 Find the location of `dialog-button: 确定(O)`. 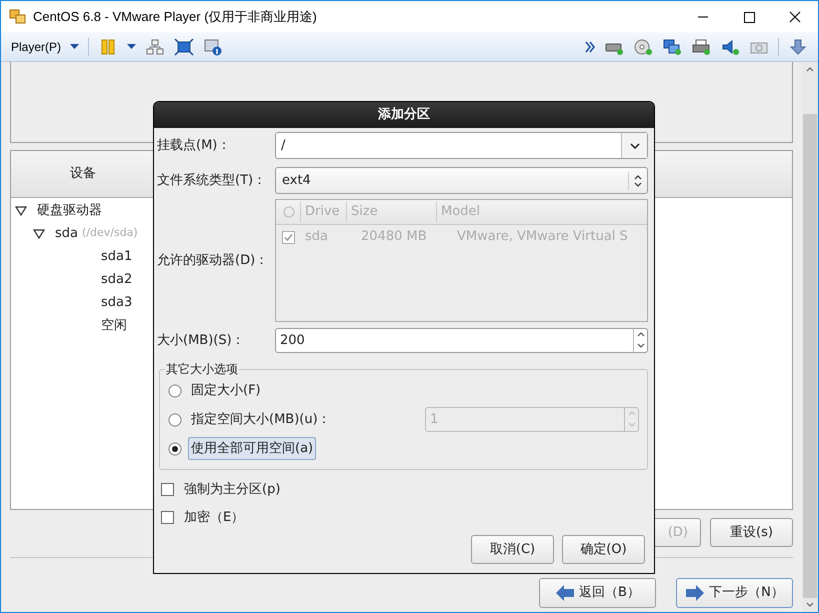

dialog-button: 确定(O) is located at coordinates (603, 549).